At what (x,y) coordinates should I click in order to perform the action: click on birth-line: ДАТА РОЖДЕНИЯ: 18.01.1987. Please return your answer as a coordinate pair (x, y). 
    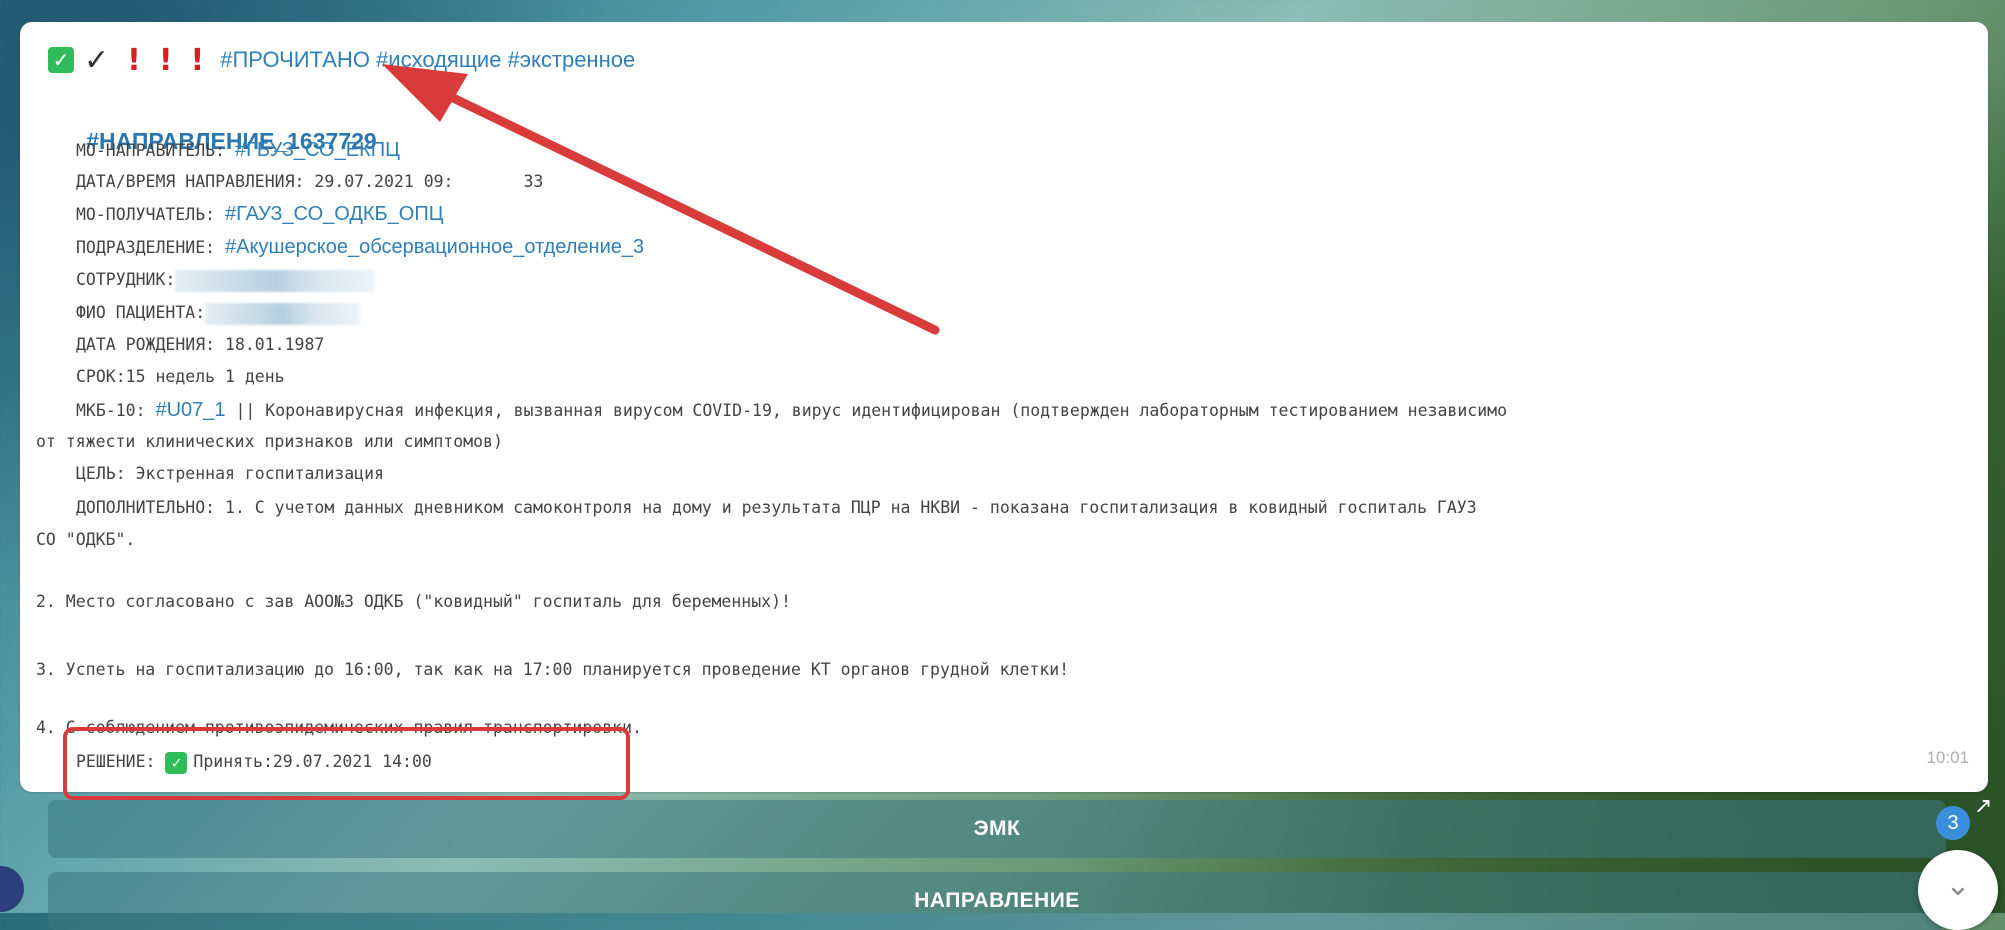
    Looking at the image, I should click on (200, 345).